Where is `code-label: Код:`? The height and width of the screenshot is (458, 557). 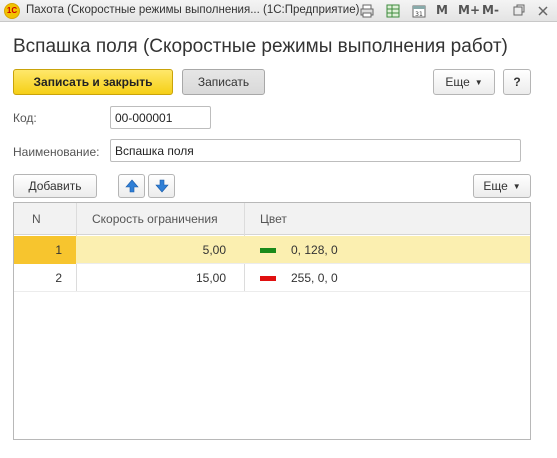
code-label: Код: is located at coordinates (25, 118).